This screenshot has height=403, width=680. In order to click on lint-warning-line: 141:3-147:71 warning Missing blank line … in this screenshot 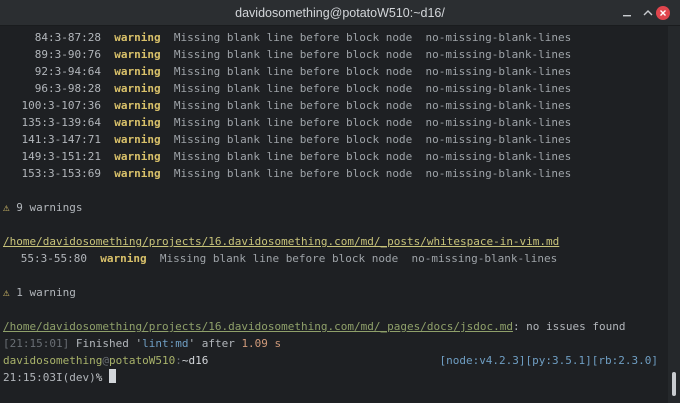, I will do `click(296, 139)`.